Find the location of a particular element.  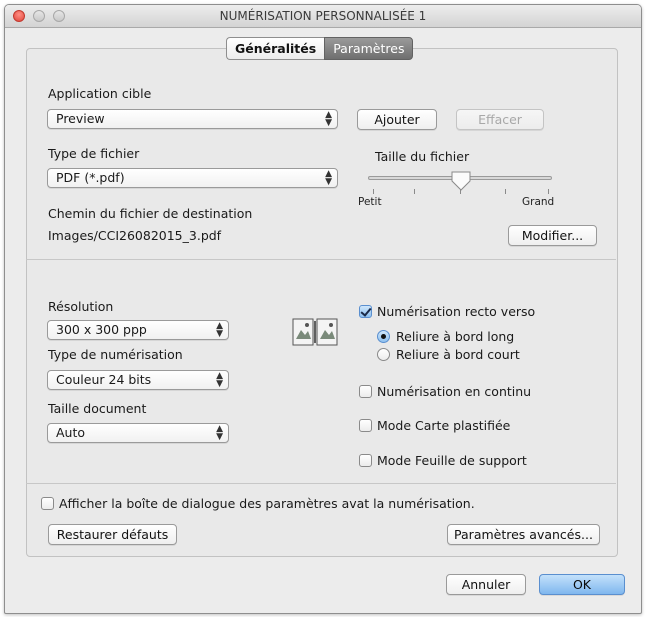

duplex-scan-icon is located at coordinates (315, 332).